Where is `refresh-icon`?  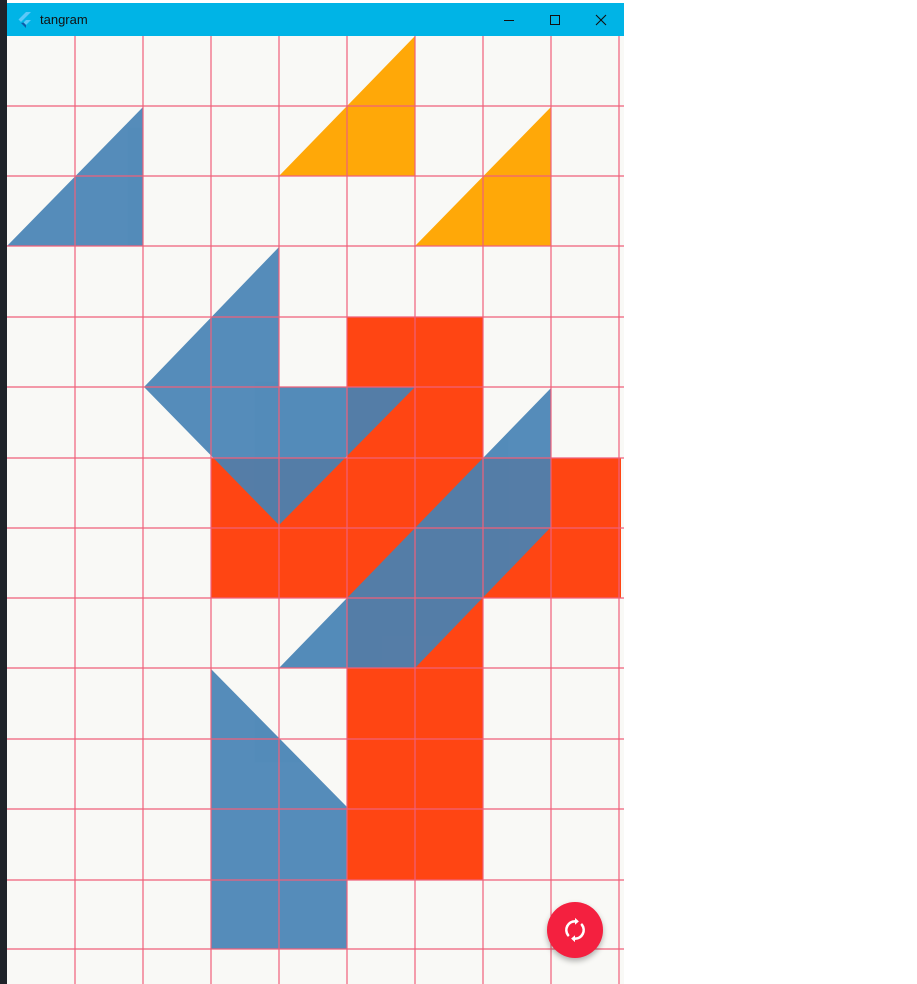 refresh-icon is located at coordinates (575, 930).